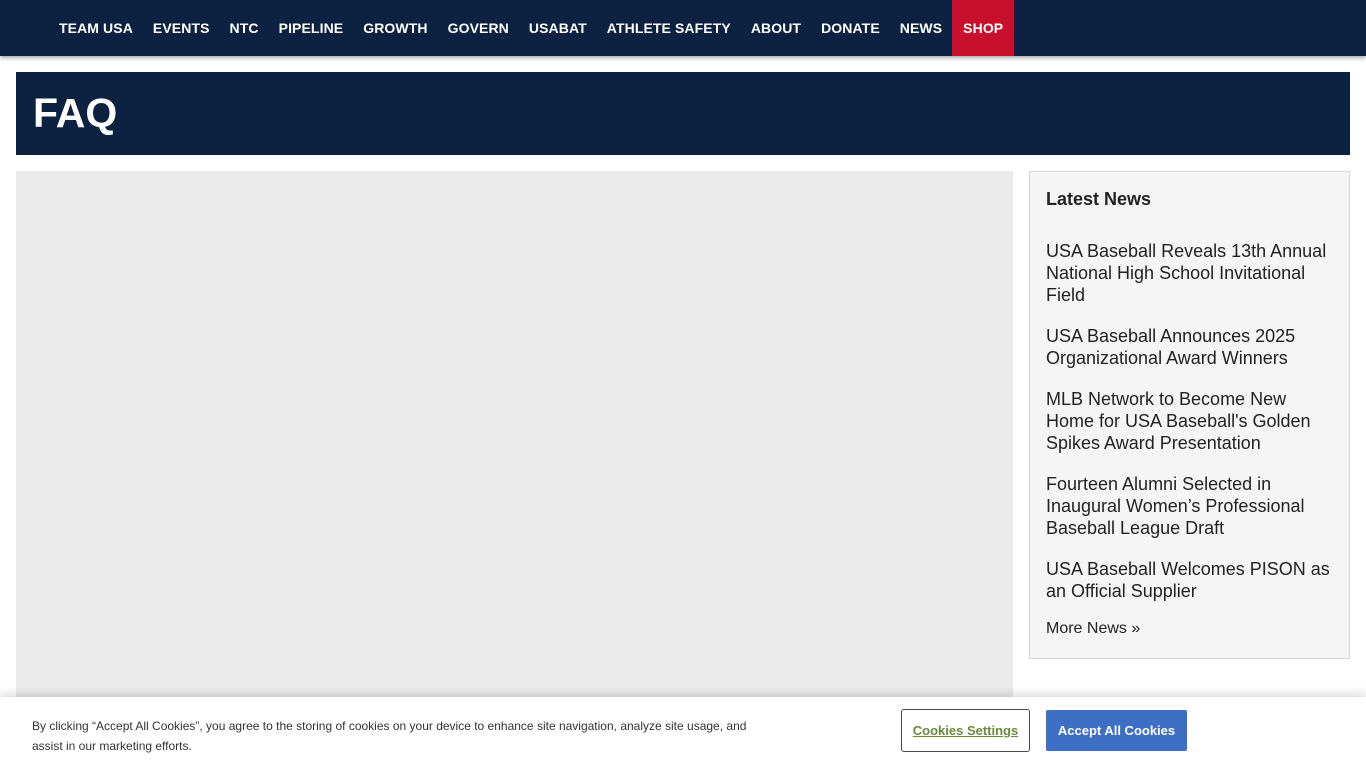  Describe the element at coordinates (75, 113) in the screenshot. I see `page-title: FAQ` at that location.